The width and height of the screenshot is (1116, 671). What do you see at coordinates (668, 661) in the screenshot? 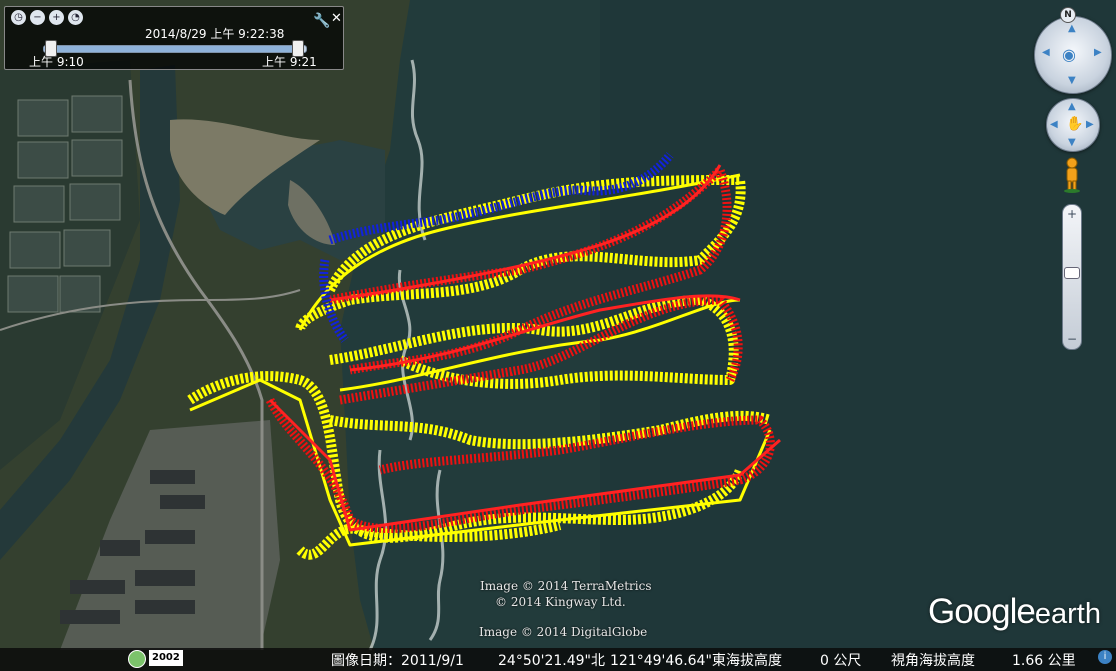
I see `longitude-readout: 121°49'46.64"東` at bounding box center [668, 661].